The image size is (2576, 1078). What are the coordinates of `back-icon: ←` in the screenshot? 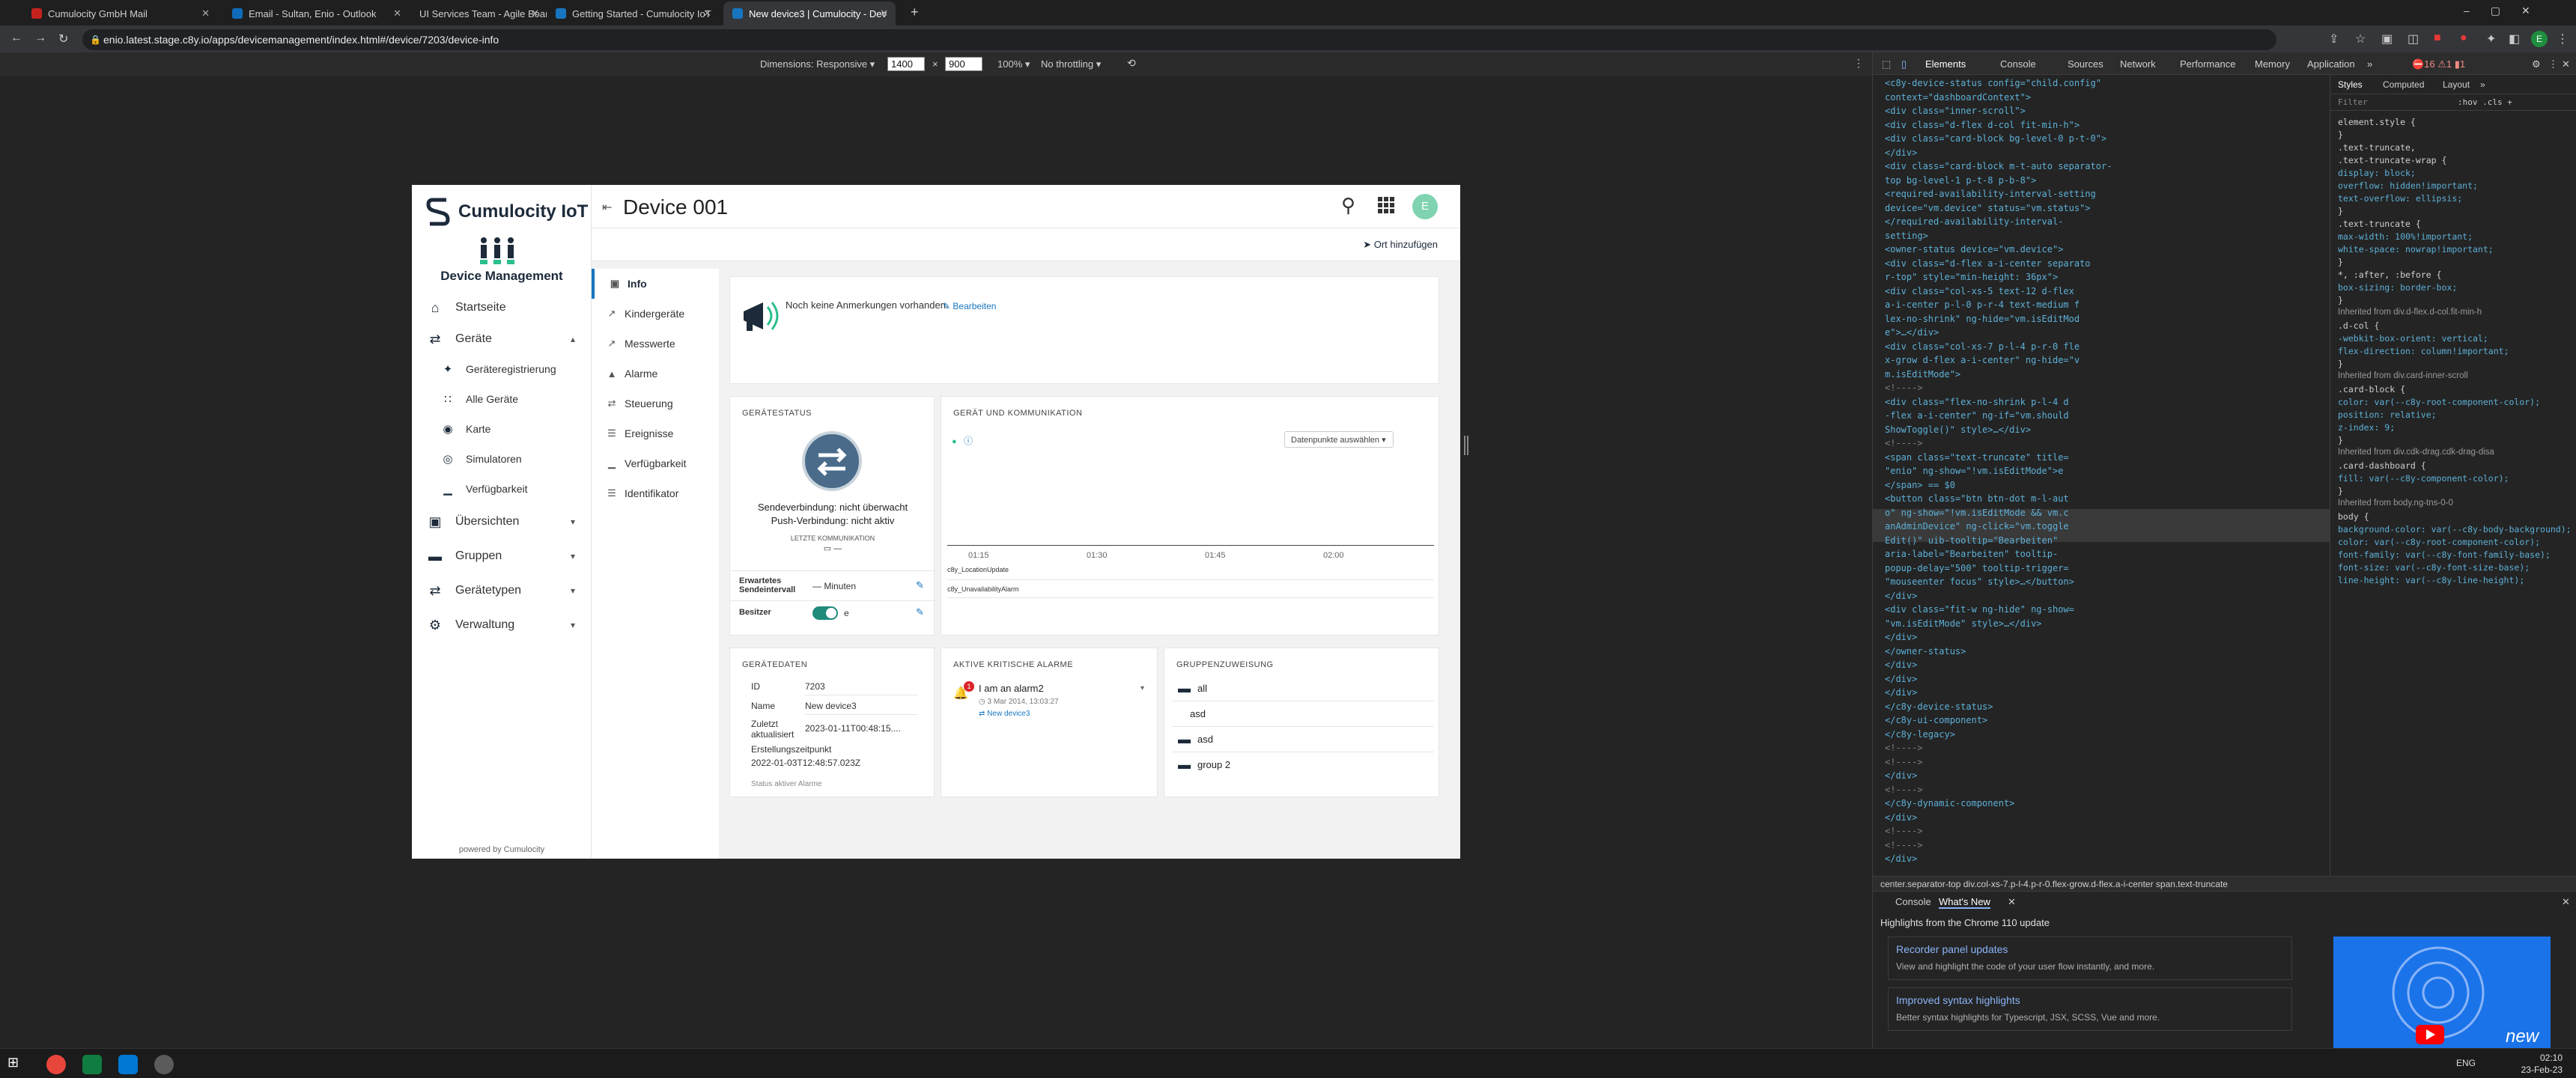 It's located at (16, 38).